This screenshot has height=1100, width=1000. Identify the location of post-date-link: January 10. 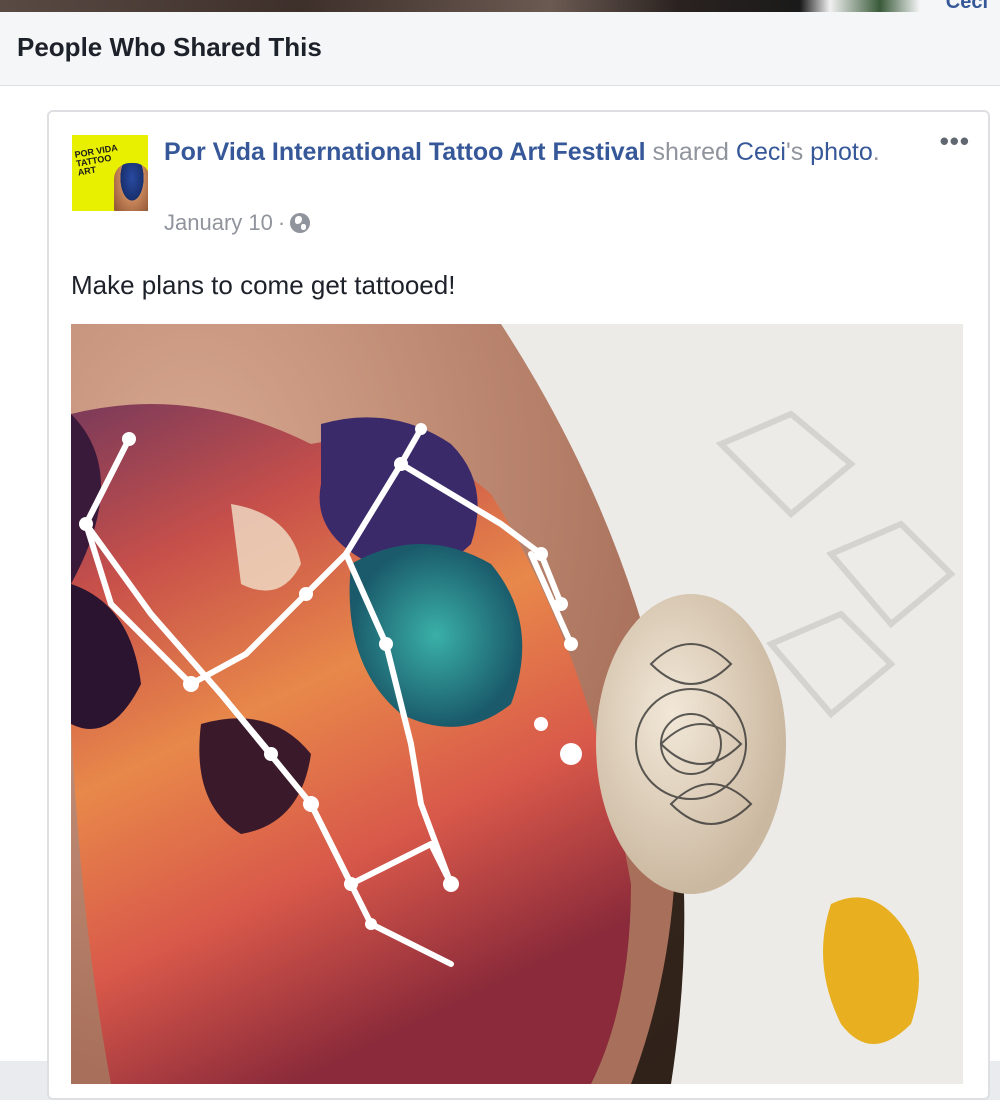
(218, 223).